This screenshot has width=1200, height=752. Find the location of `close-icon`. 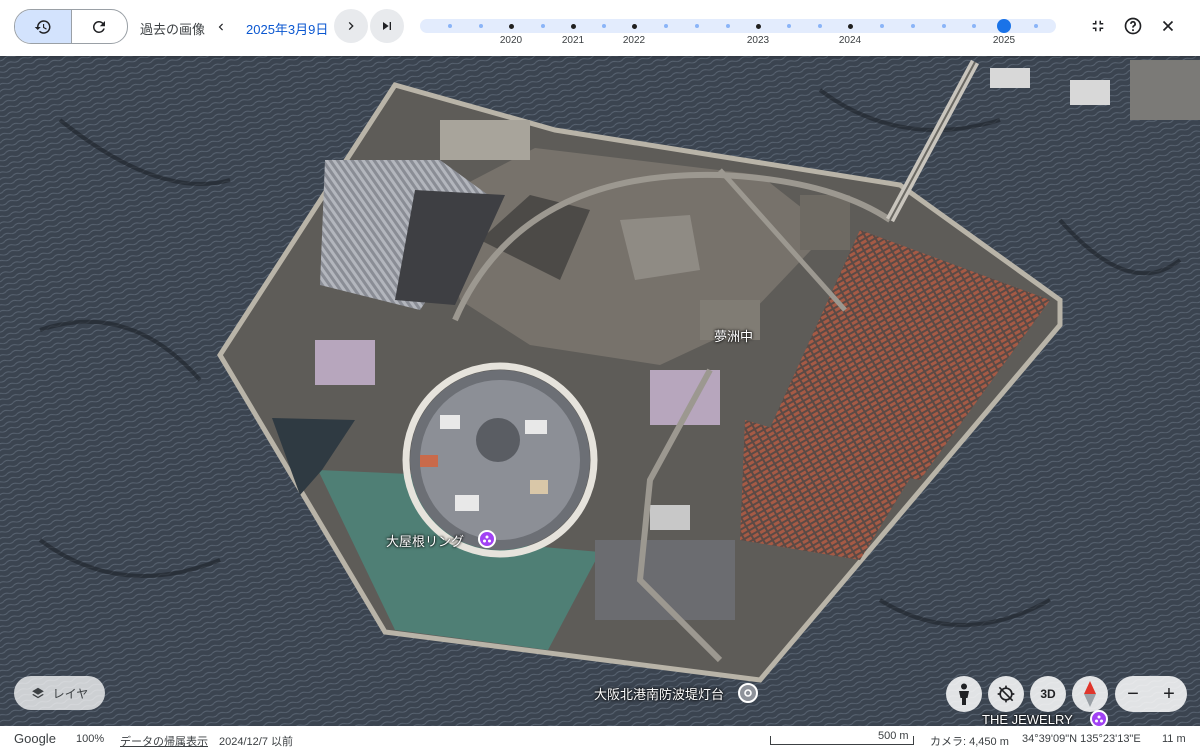

close-icon is located at coordinates (1168, 26).